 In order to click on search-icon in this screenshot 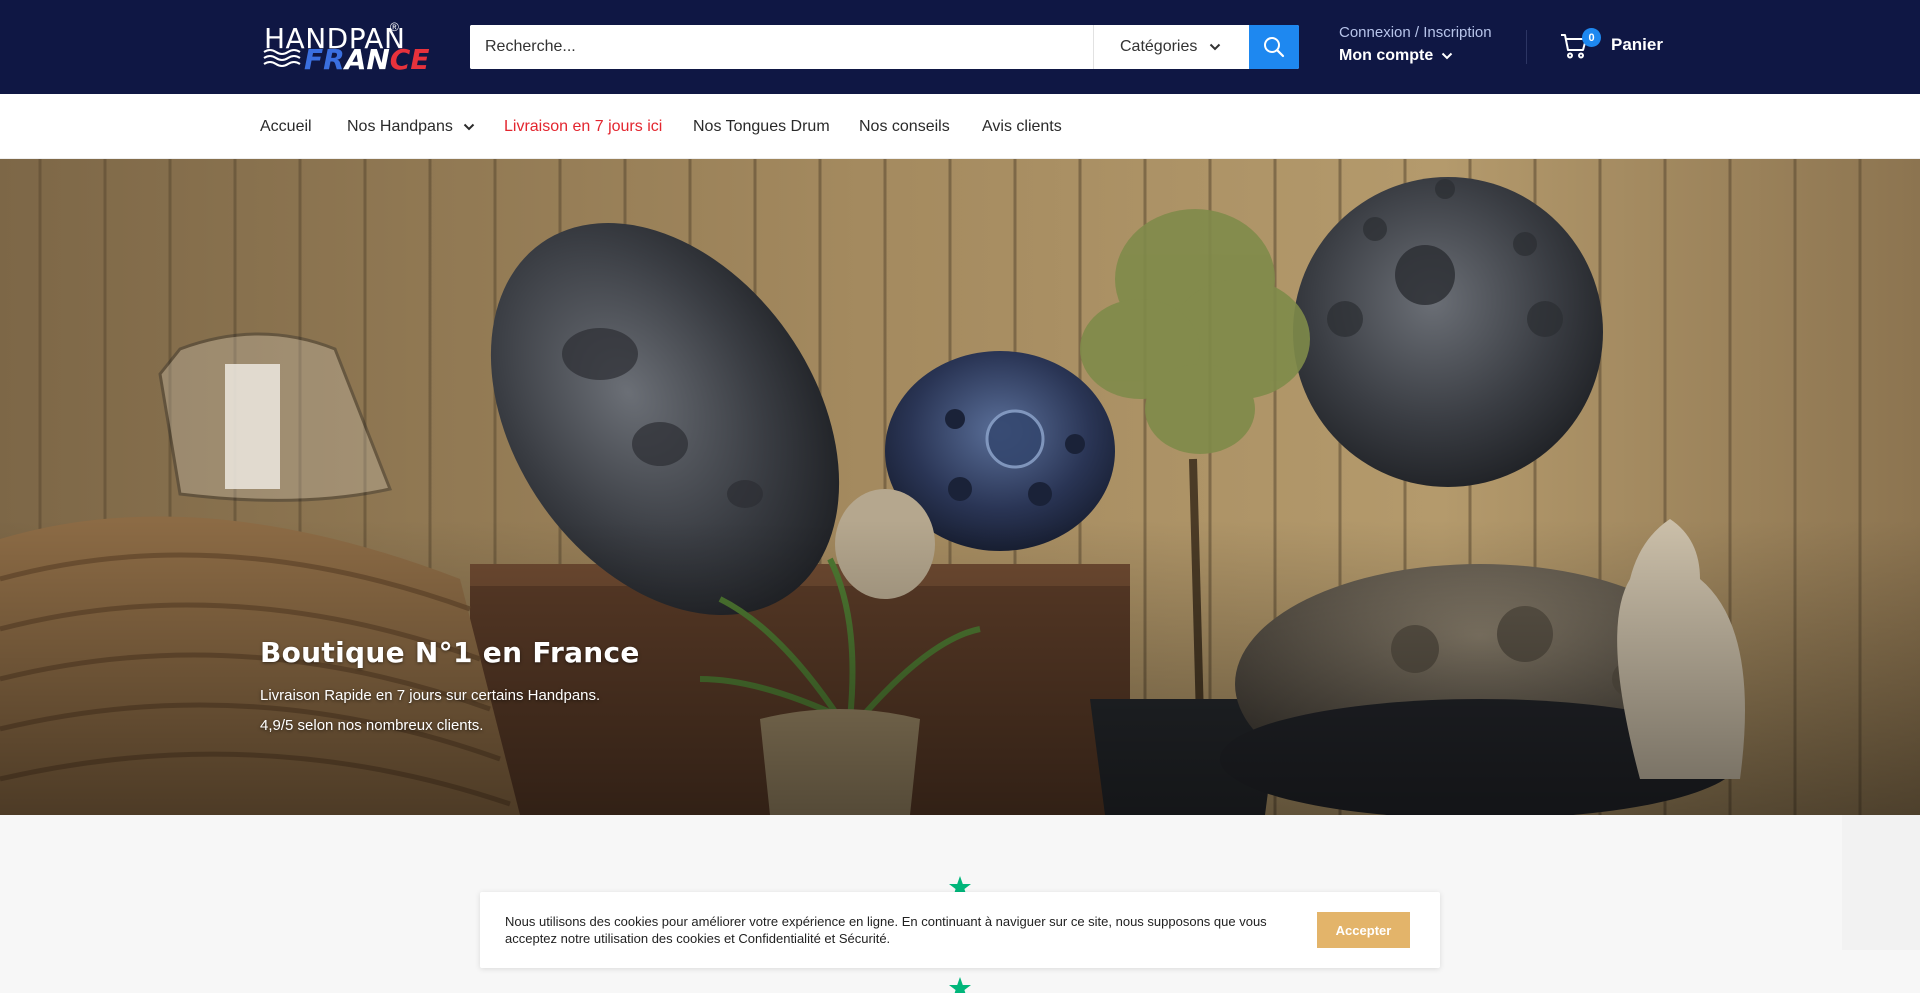, I will do `click(1274, 47)`.